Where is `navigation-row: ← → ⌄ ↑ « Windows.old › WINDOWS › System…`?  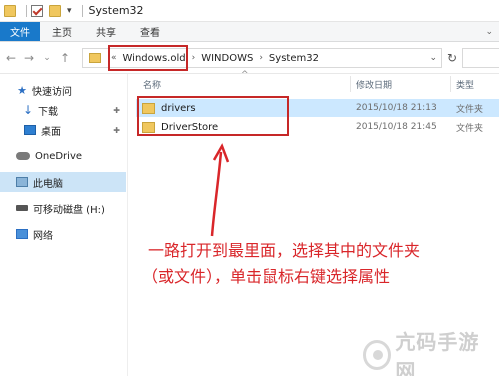 navigation-row: ← → ⌄ ↑ « Windows.old › WINDOWS › System… is located at coordinates (249, 58).